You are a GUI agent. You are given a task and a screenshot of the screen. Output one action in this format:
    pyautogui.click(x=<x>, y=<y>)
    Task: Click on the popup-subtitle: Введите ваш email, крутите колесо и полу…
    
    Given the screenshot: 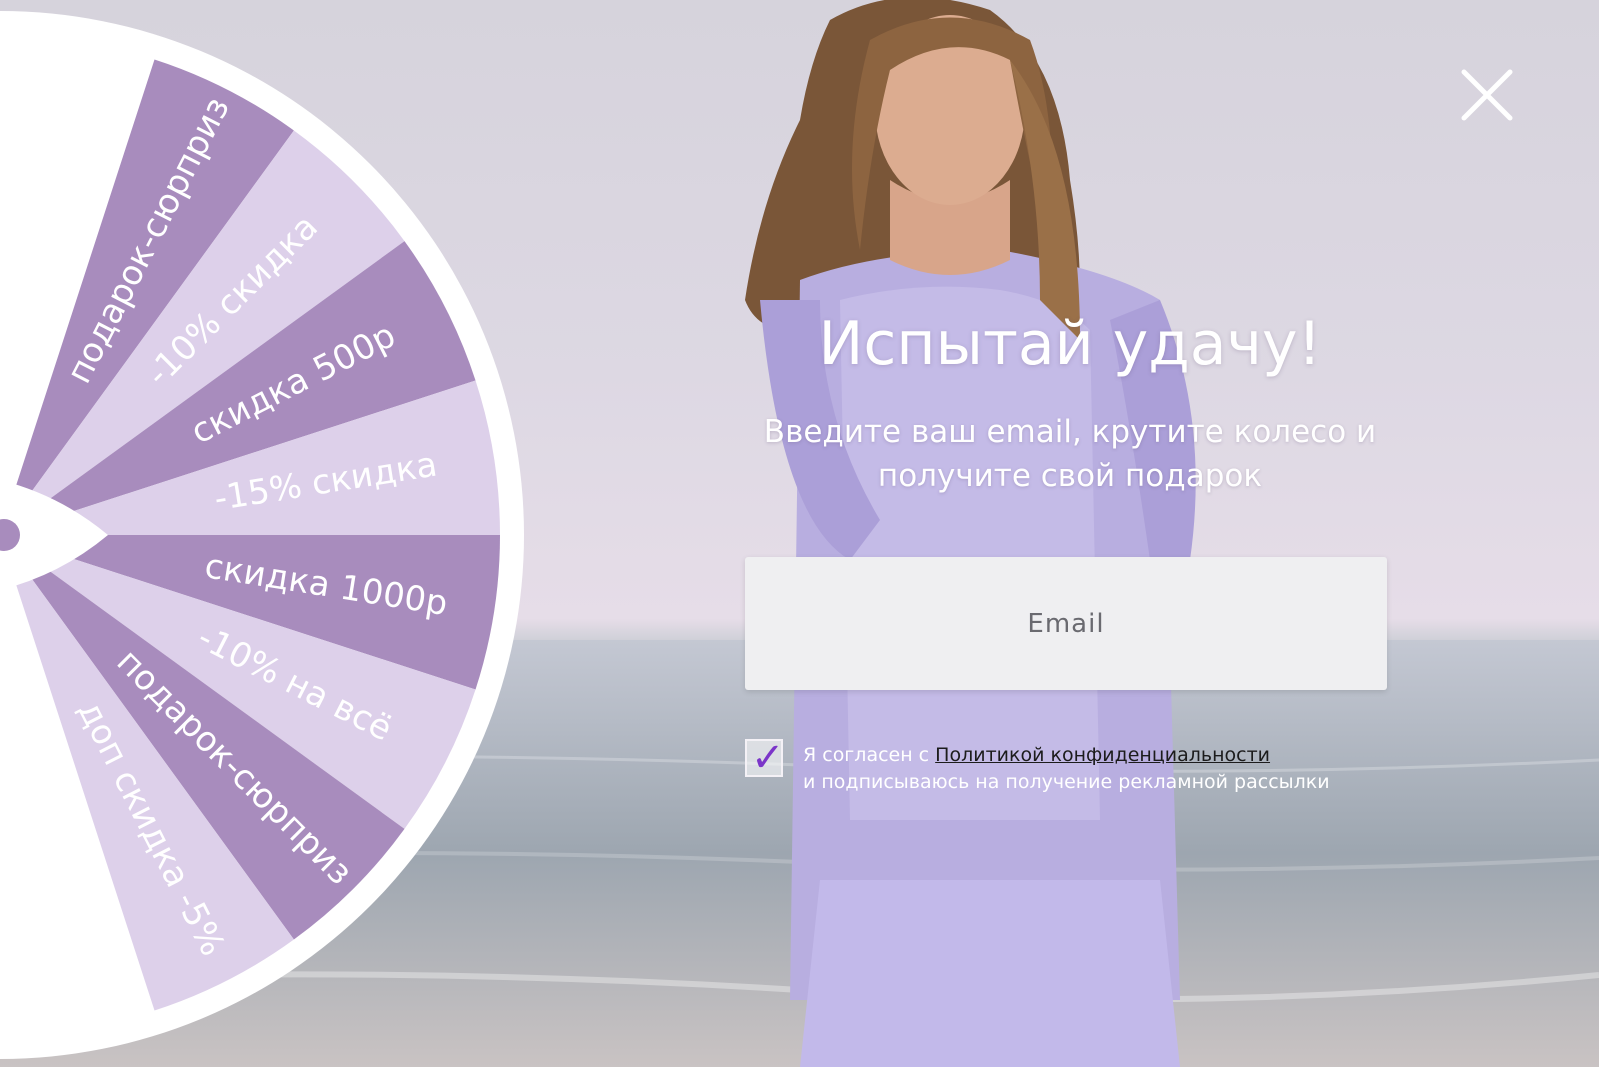 What is the action you would take?
    pyautogui.click(x=1070, y=454)
    